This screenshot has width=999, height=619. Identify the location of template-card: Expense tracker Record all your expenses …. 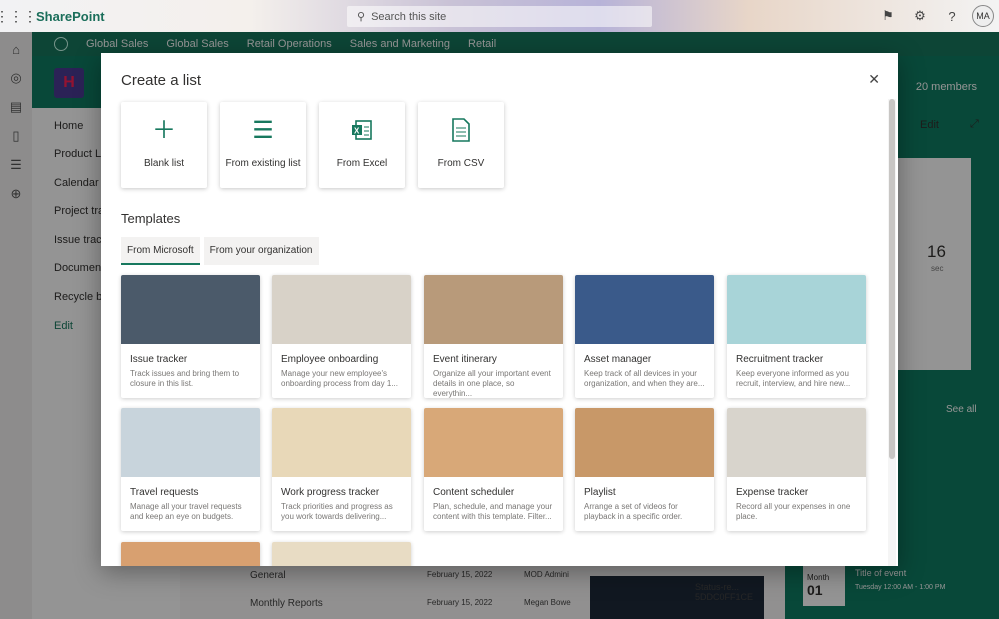
(796, 469).